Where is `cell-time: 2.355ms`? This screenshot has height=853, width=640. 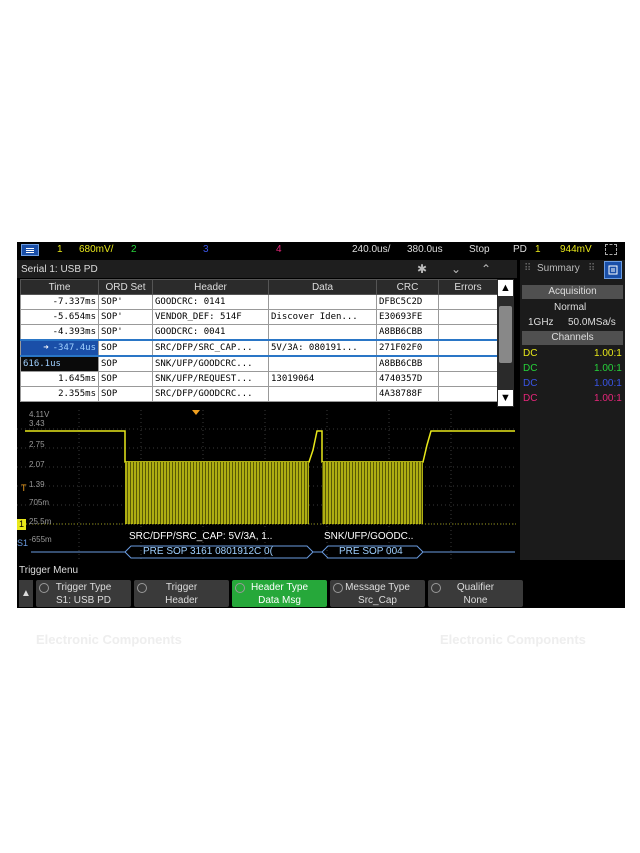 cell-time: 2.355ms is located at coordinates (59, 394).